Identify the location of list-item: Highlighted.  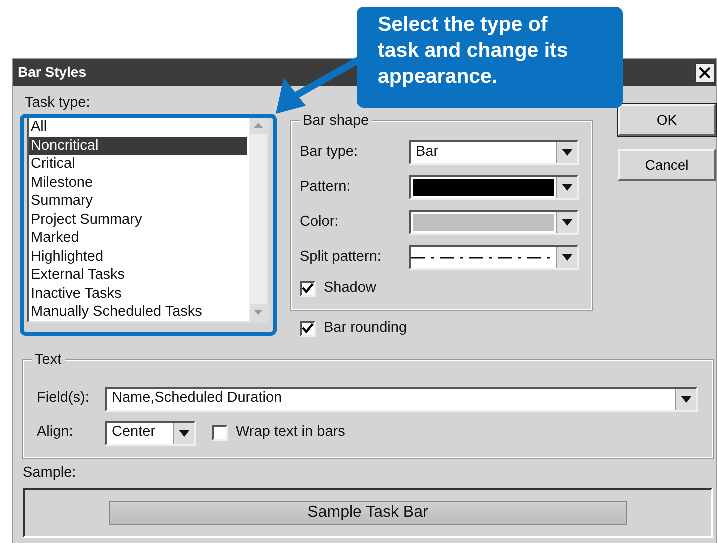
(138, 257).